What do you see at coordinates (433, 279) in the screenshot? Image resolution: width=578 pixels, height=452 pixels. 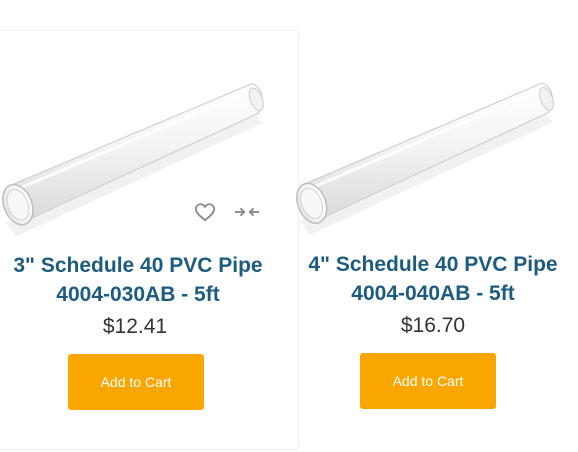 I see `product-title-link: 4" Schedule 40 PVC Pipe 4004-040AB - 5ft` at bounding box center [433, 279].